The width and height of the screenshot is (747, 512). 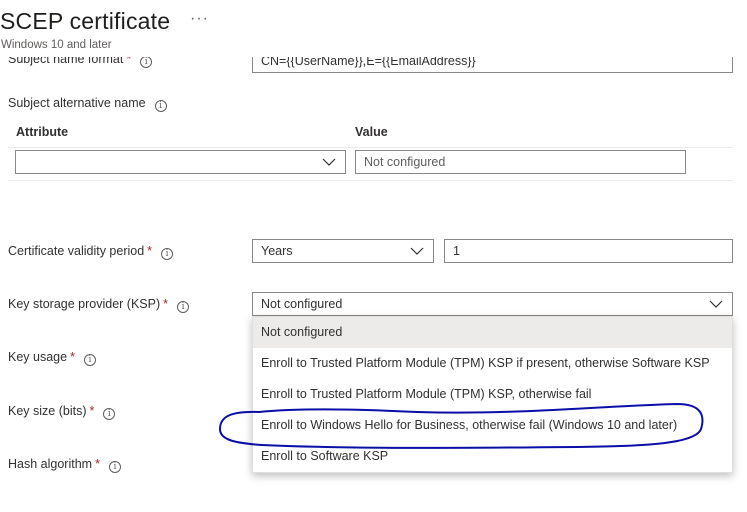 What do you see at coordinates (42, 132) in the screenshot?
I see `column-header-attribute: Attribute` at bounding box center [42, 132].